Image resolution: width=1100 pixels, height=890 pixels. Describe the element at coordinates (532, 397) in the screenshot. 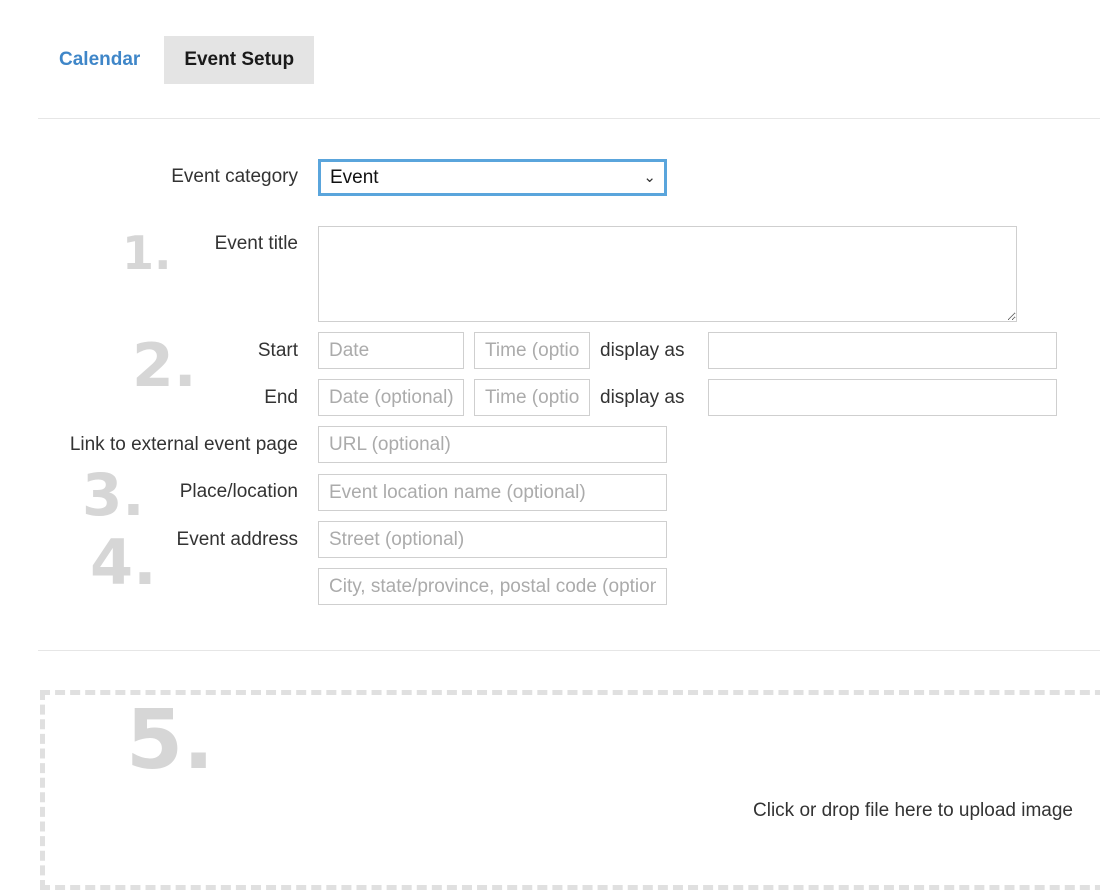

I see `end-time-input` at that location.